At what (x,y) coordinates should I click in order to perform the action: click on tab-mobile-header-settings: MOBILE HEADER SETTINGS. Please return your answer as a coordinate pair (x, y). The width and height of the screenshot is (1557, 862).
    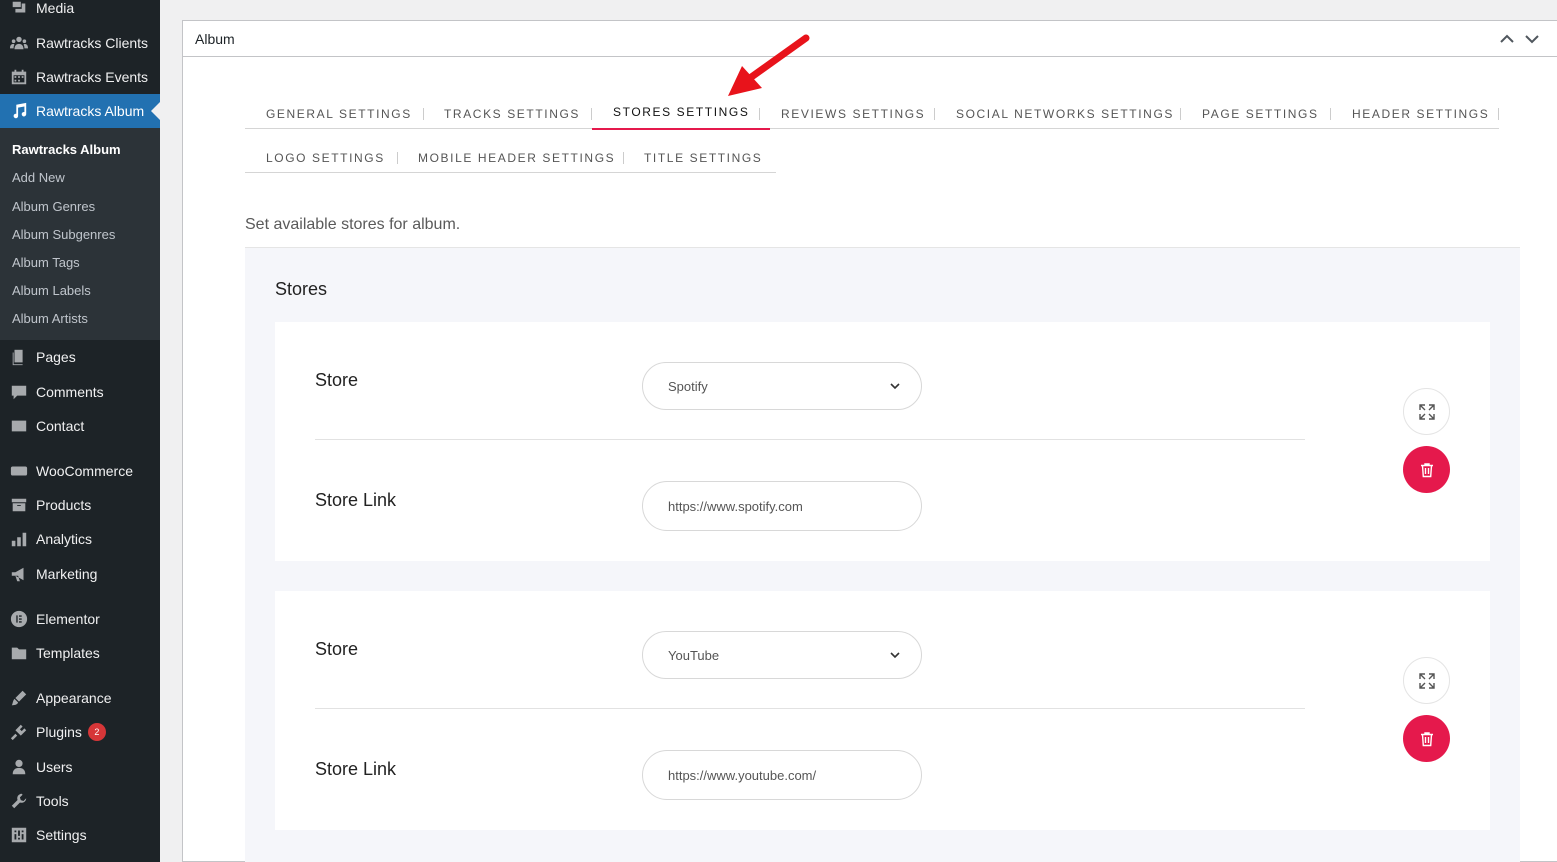
    Looking at the image, I should click on (516, 158).